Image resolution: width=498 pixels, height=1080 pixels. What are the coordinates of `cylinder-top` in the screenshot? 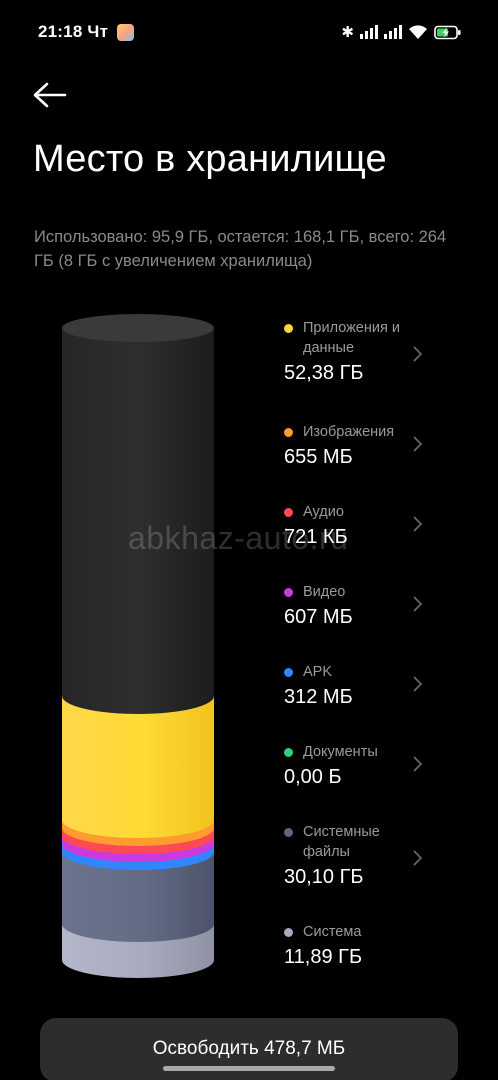 It's located at (138, 328).